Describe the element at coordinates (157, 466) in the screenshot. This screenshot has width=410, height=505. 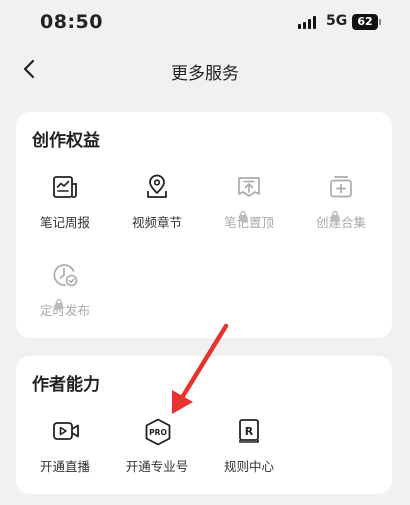
I see `service-item-label: 开通专业号` at that location.